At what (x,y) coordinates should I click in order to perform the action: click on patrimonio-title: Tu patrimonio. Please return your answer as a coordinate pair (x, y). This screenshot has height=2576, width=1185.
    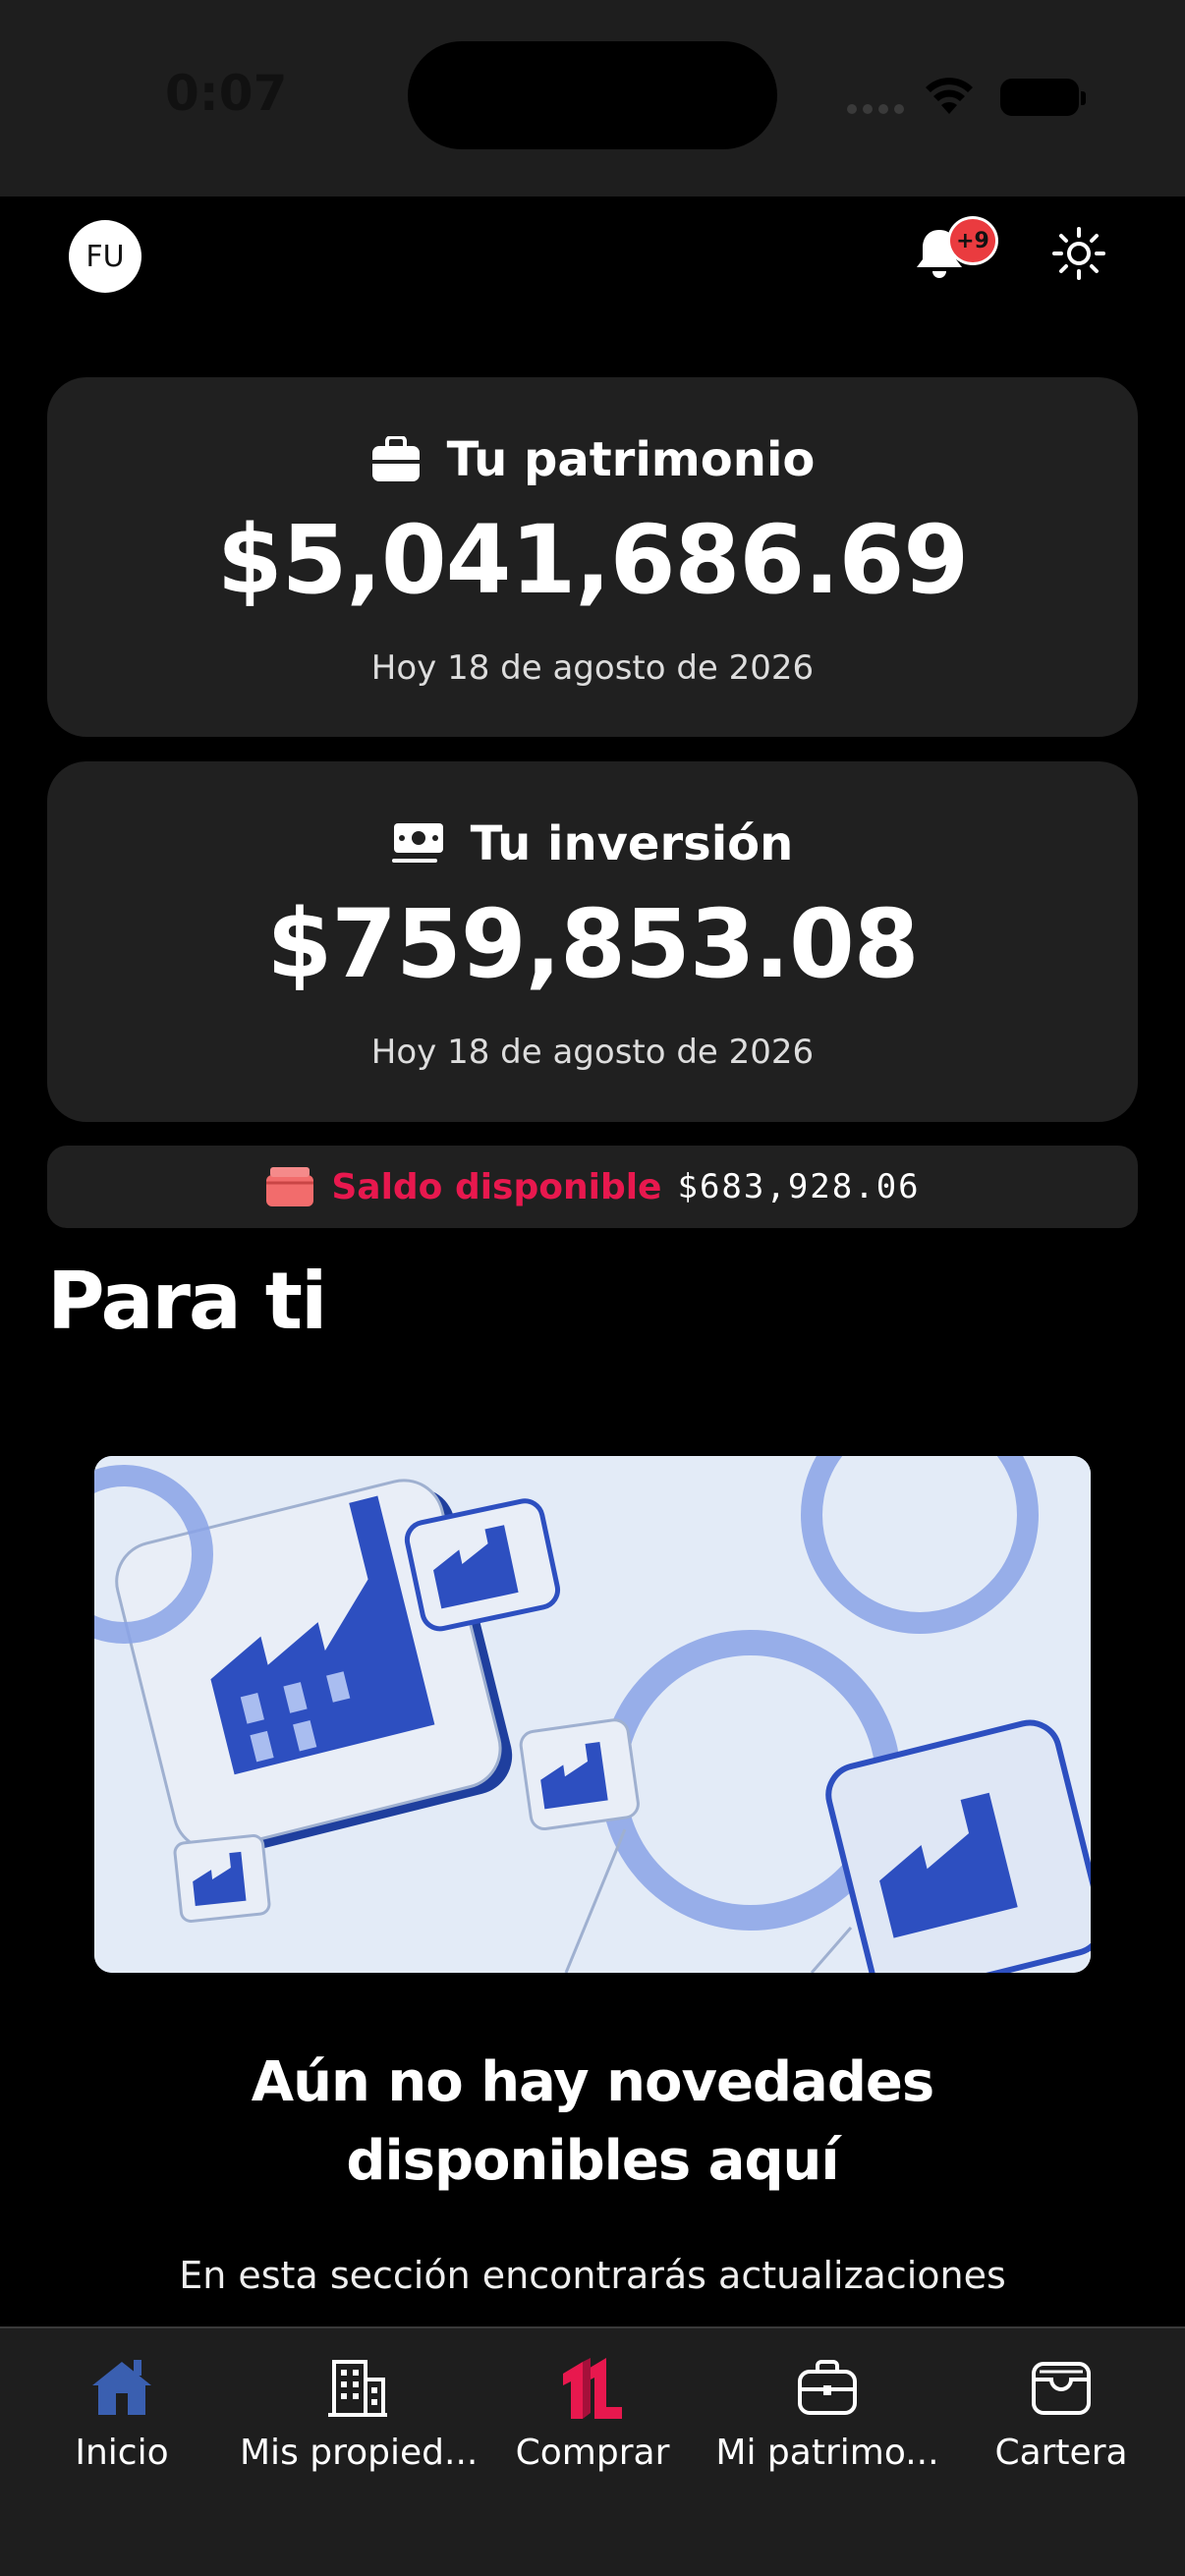
    Looking at the image, I should click on (631, 459).